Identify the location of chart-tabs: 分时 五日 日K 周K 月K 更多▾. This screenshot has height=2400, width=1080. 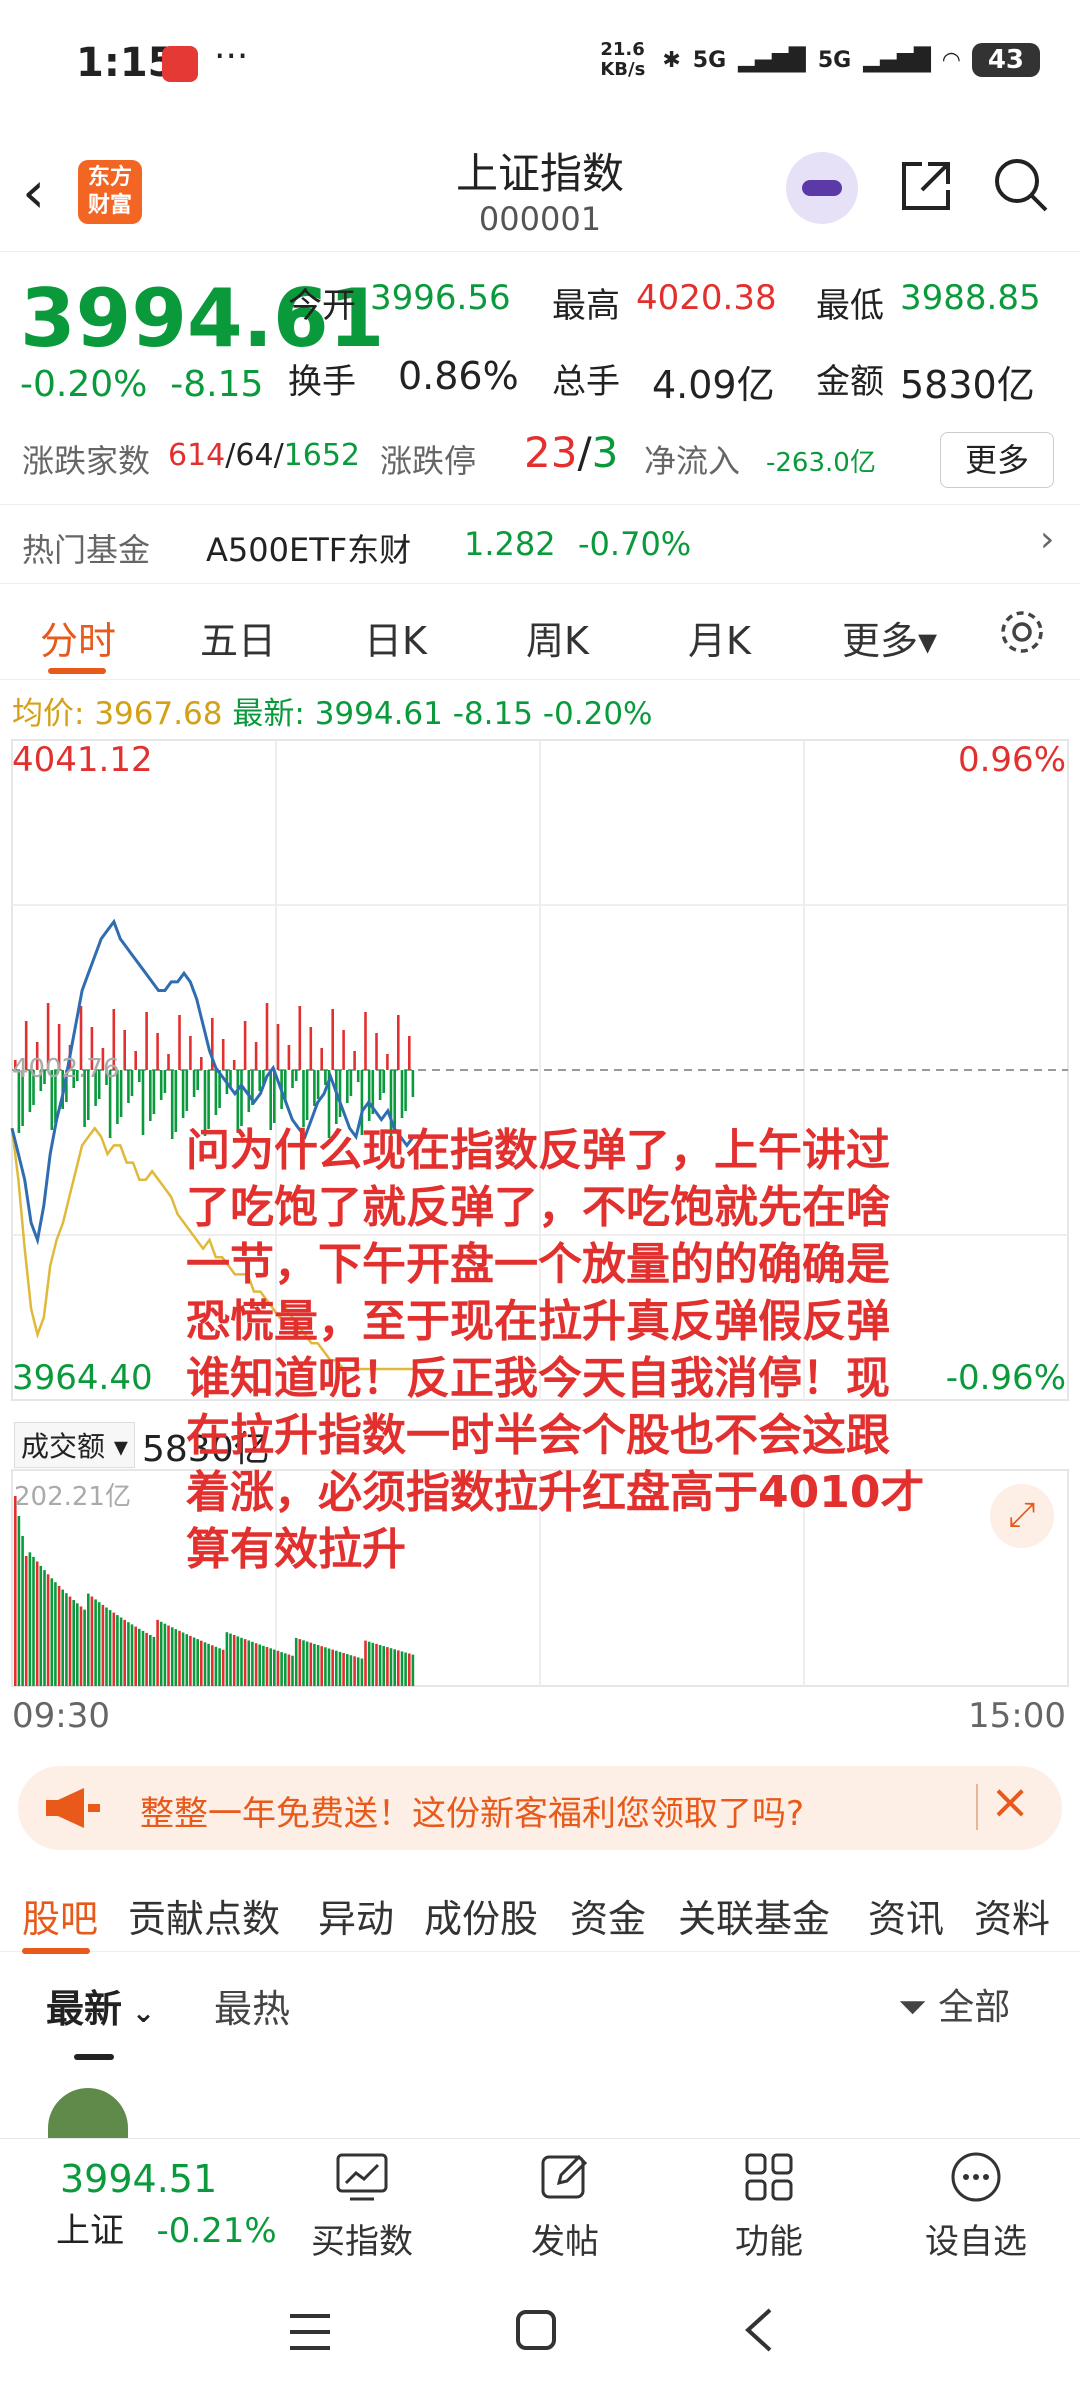
(540, 632).